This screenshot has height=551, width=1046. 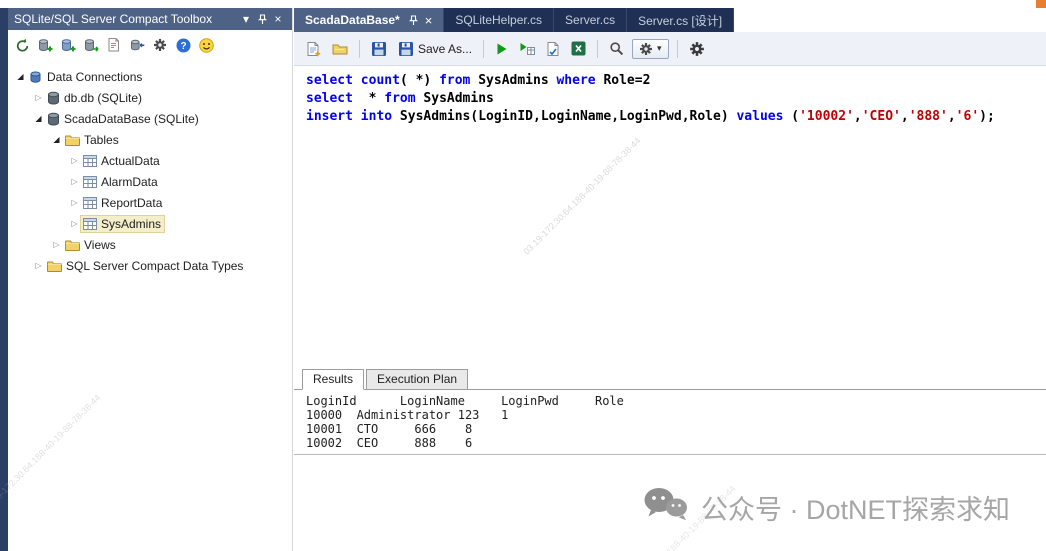 I want to click on feedback-smiley-icon, so click(x=206, y=45).